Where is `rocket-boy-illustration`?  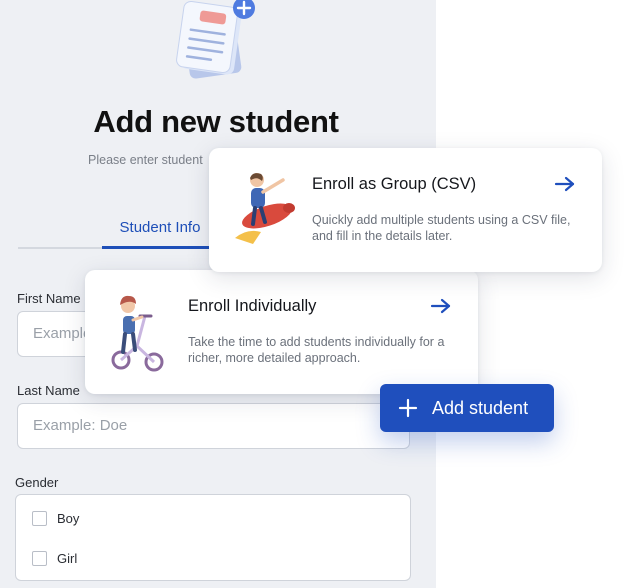 rocket-boy-illustration is located at coordinates (265, 208).